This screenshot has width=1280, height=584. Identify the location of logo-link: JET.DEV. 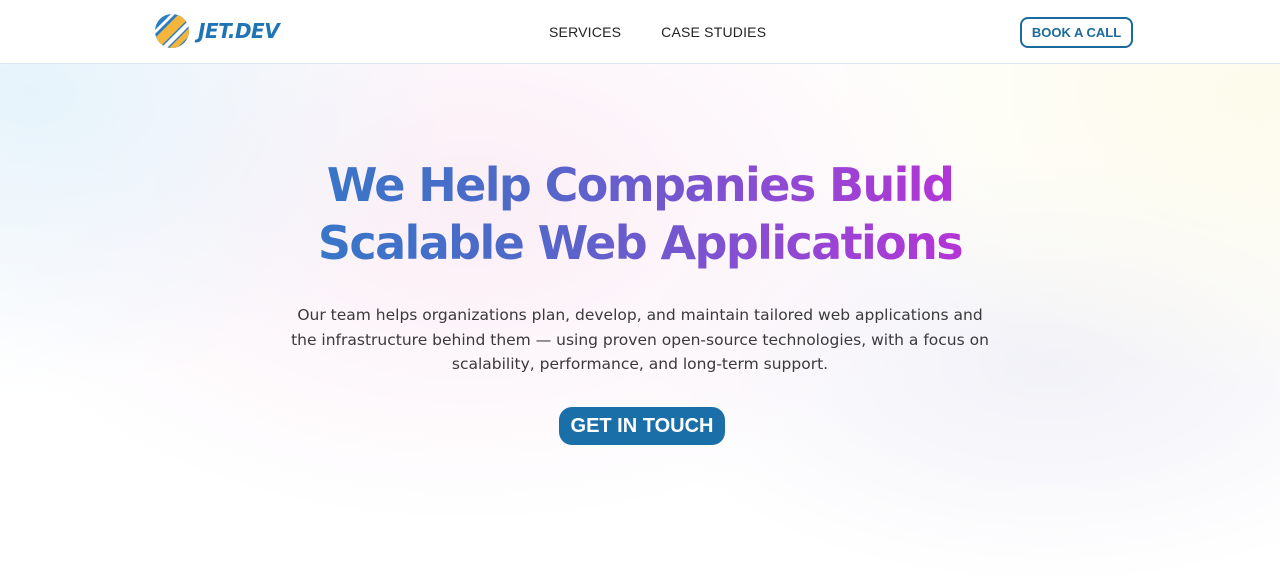
(217, 31).